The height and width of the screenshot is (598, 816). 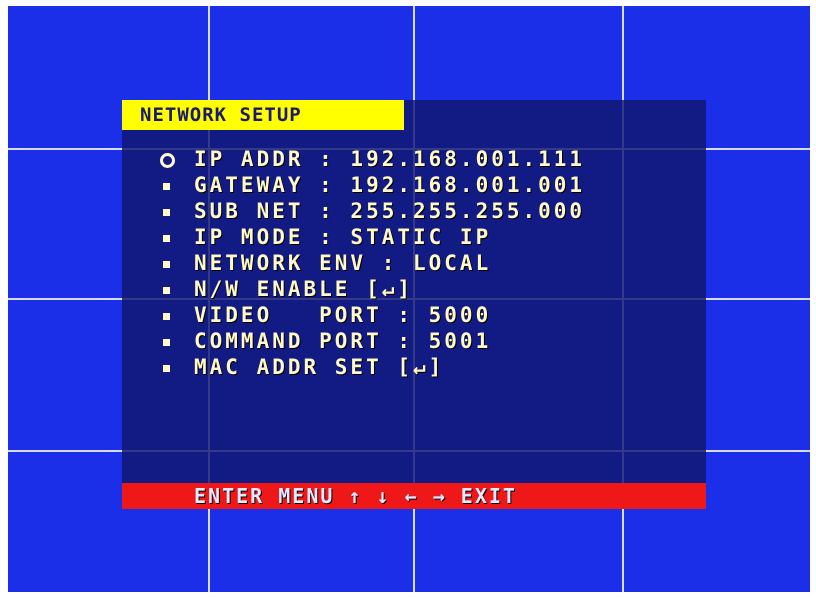 I want to click on menu-item-ip-mode: IP MODE : STATIC IP, so click(x=372, y=237).